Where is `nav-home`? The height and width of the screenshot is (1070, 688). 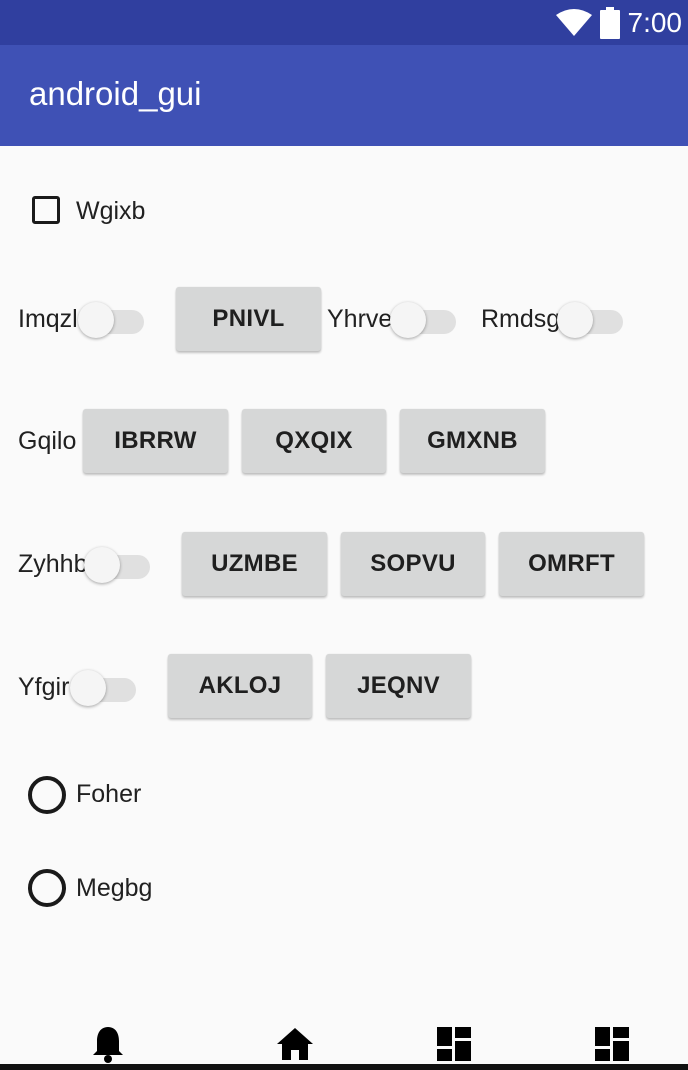 nav-home is located at coordinates (295, 1044).